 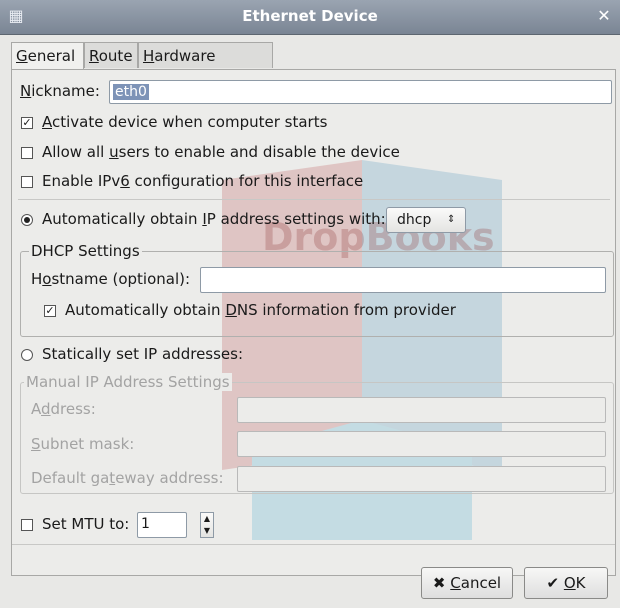 I want to click on window-title: Ethernet Device, so click(x=310, y=16).